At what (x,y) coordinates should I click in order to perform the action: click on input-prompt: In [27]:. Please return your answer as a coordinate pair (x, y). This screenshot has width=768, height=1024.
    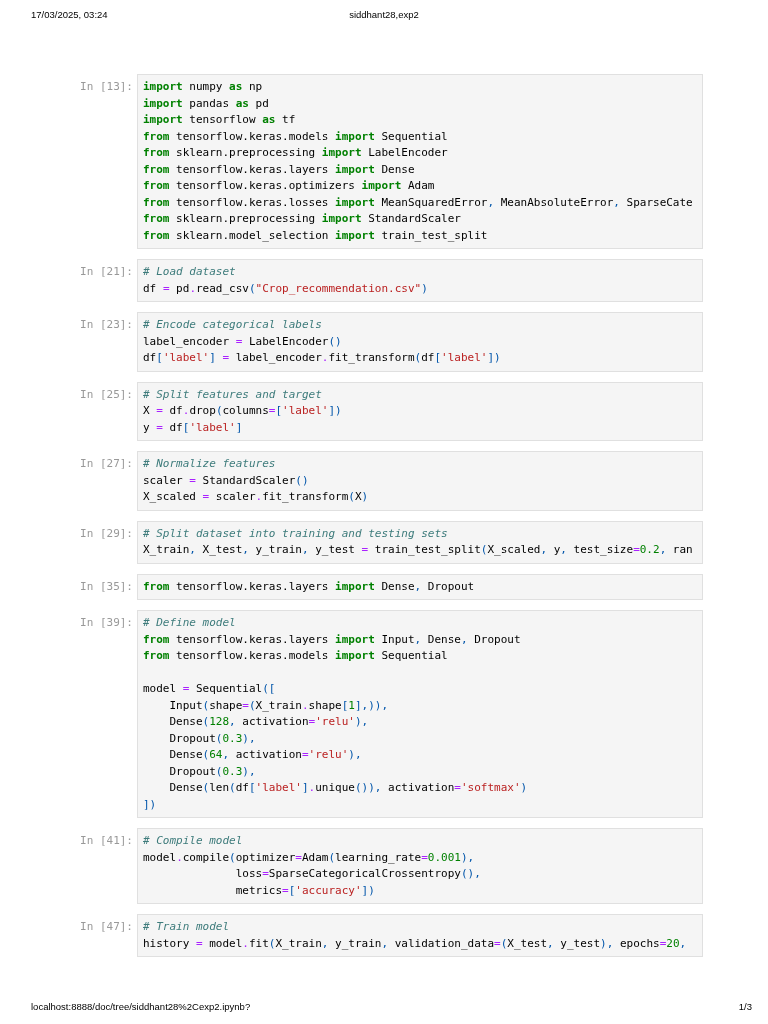
    Looking at the image, I should click on (106, 464).